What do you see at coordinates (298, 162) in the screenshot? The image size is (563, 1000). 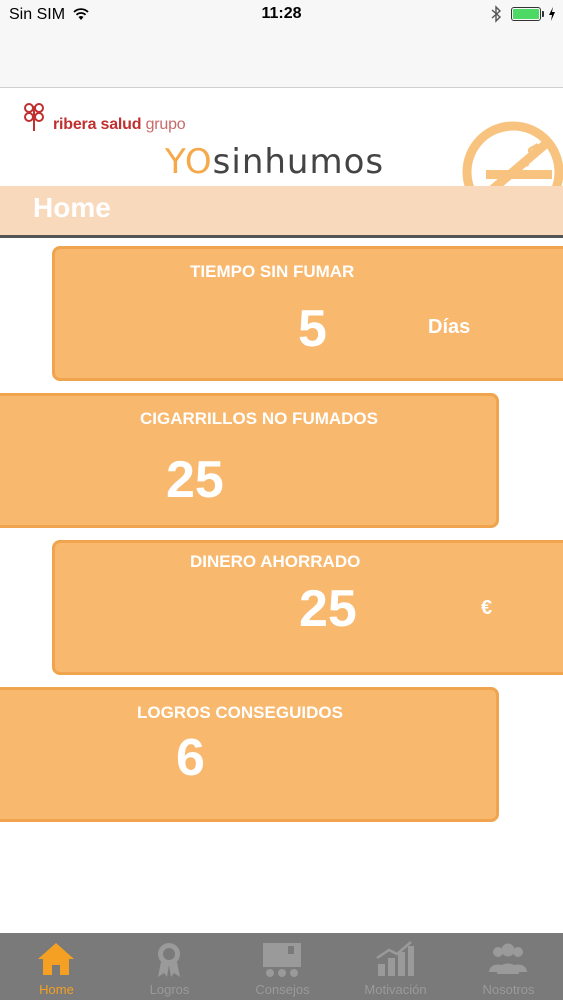 I see `app-title-rest: sinhumos` at bounding box center [298, 162].